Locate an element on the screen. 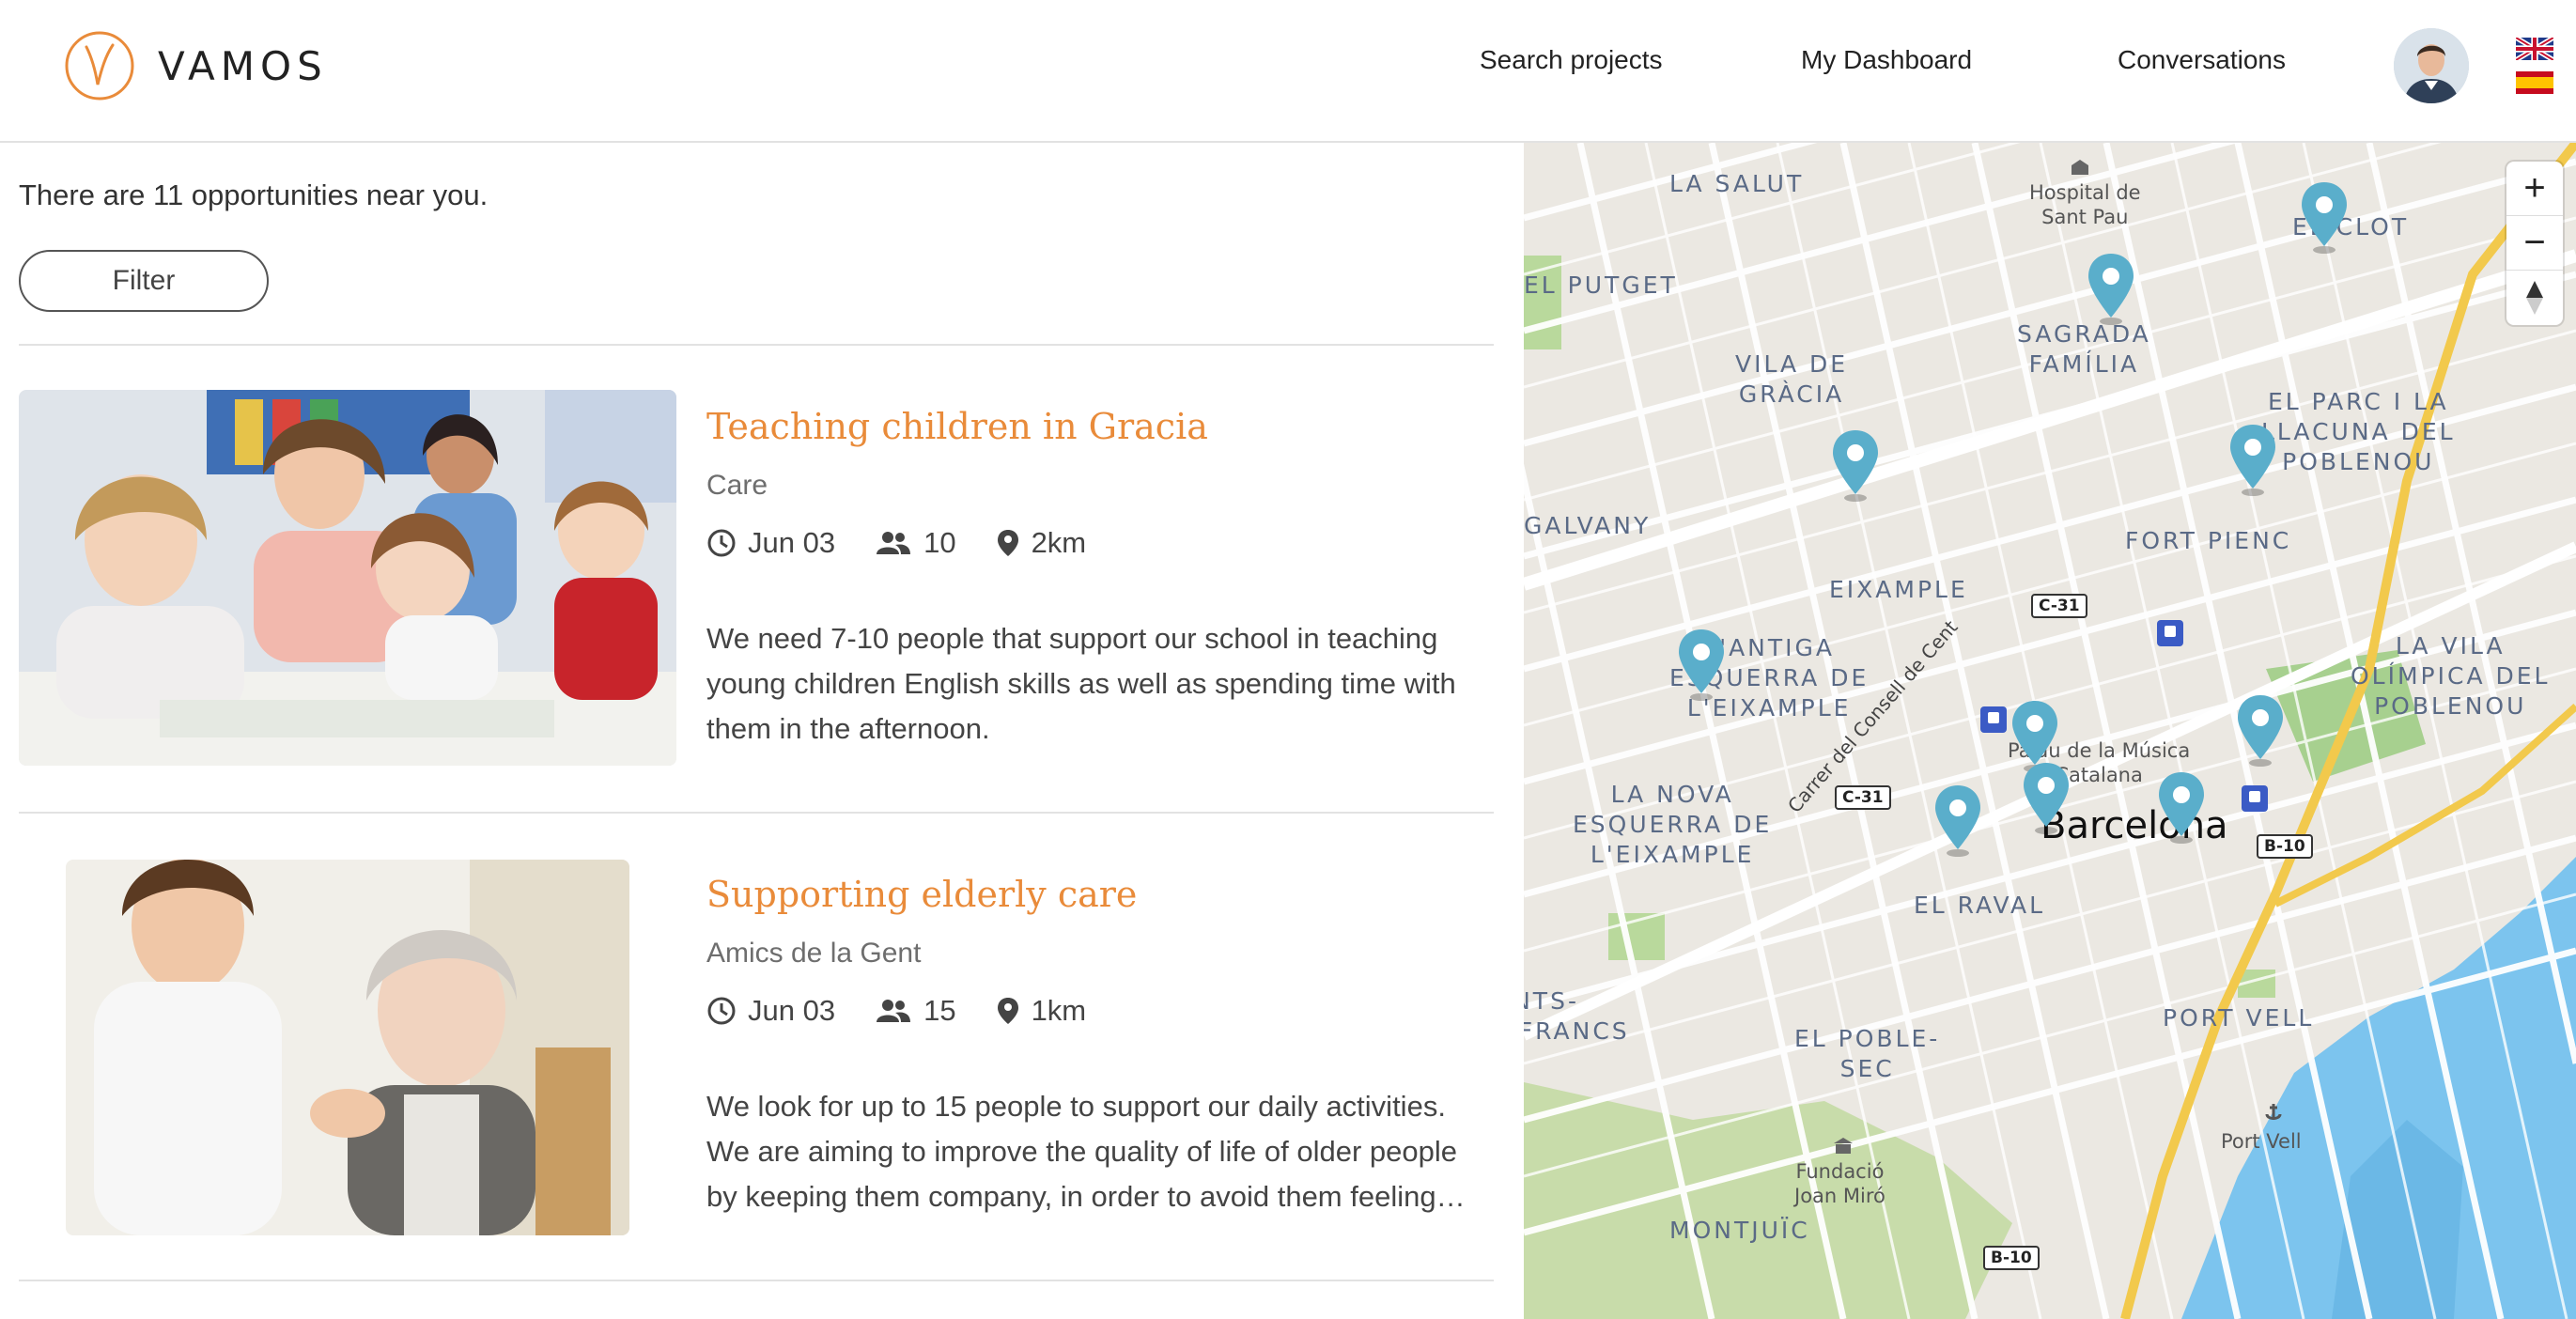  map-district-label: EL PARC I LA LLACUNA DEL POBLENOU is located at coordinates (2358, 431).